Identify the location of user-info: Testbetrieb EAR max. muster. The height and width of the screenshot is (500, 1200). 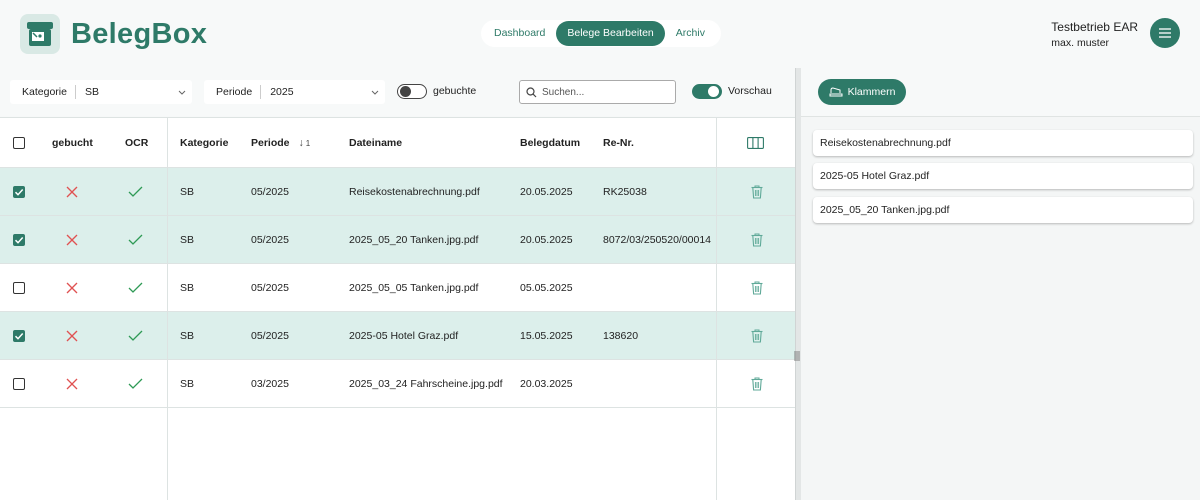
(1094, 34).